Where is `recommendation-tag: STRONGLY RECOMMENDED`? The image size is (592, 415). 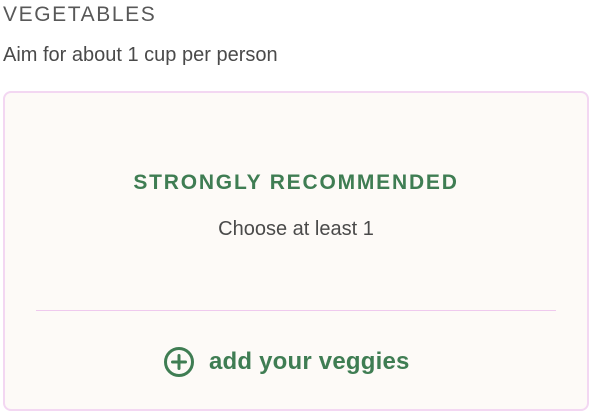
recommendation-tag: STRONGLY RECOMMENDED is located at coordinates (296, 182).